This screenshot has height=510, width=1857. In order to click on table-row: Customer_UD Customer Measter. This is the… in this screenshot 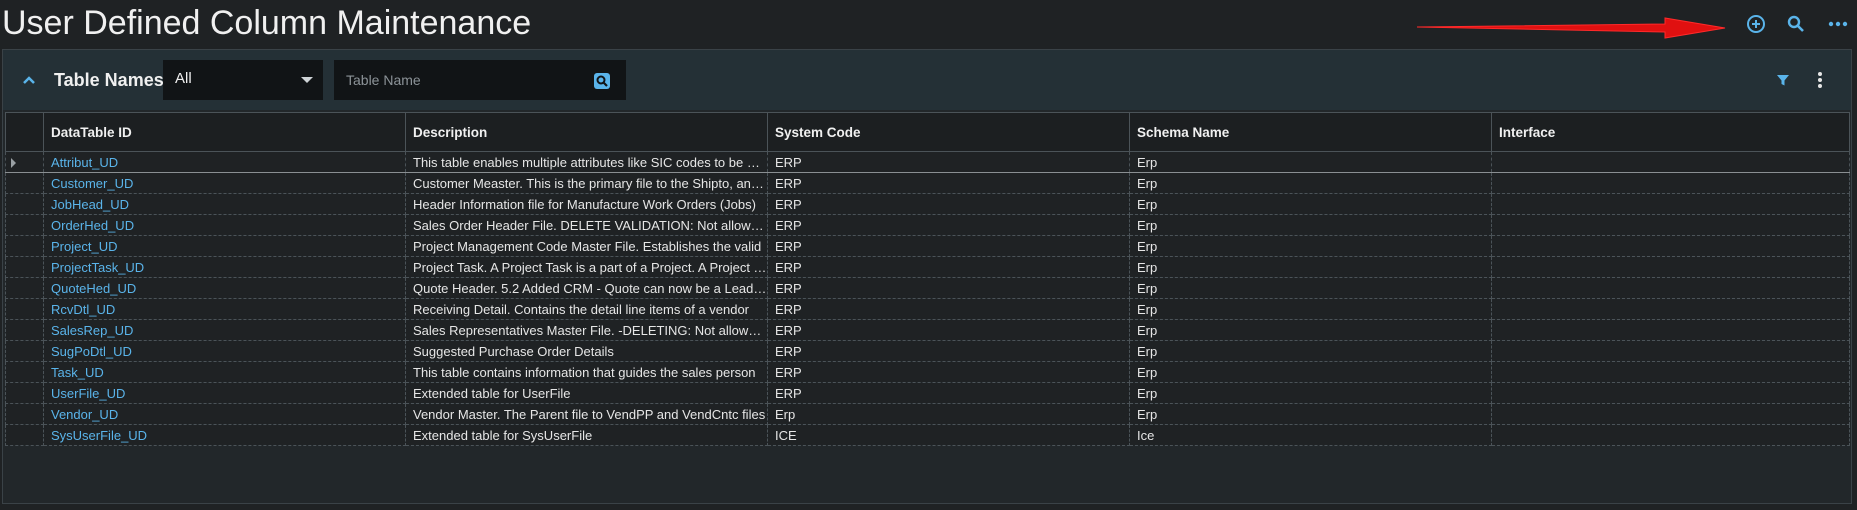, I will do `click(927, 183)`.